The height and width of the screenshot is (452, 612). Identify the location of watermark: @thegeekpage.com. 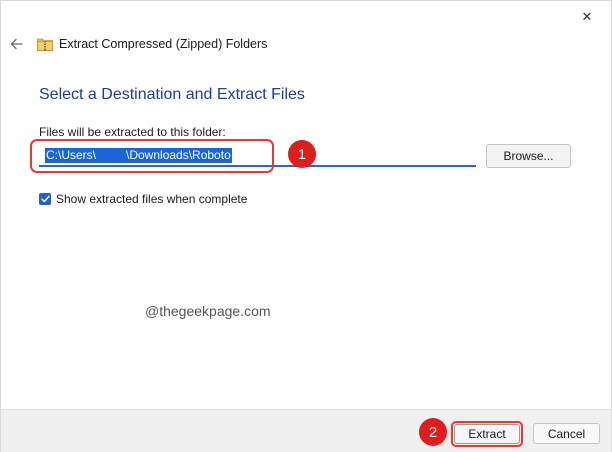
(208, 311).